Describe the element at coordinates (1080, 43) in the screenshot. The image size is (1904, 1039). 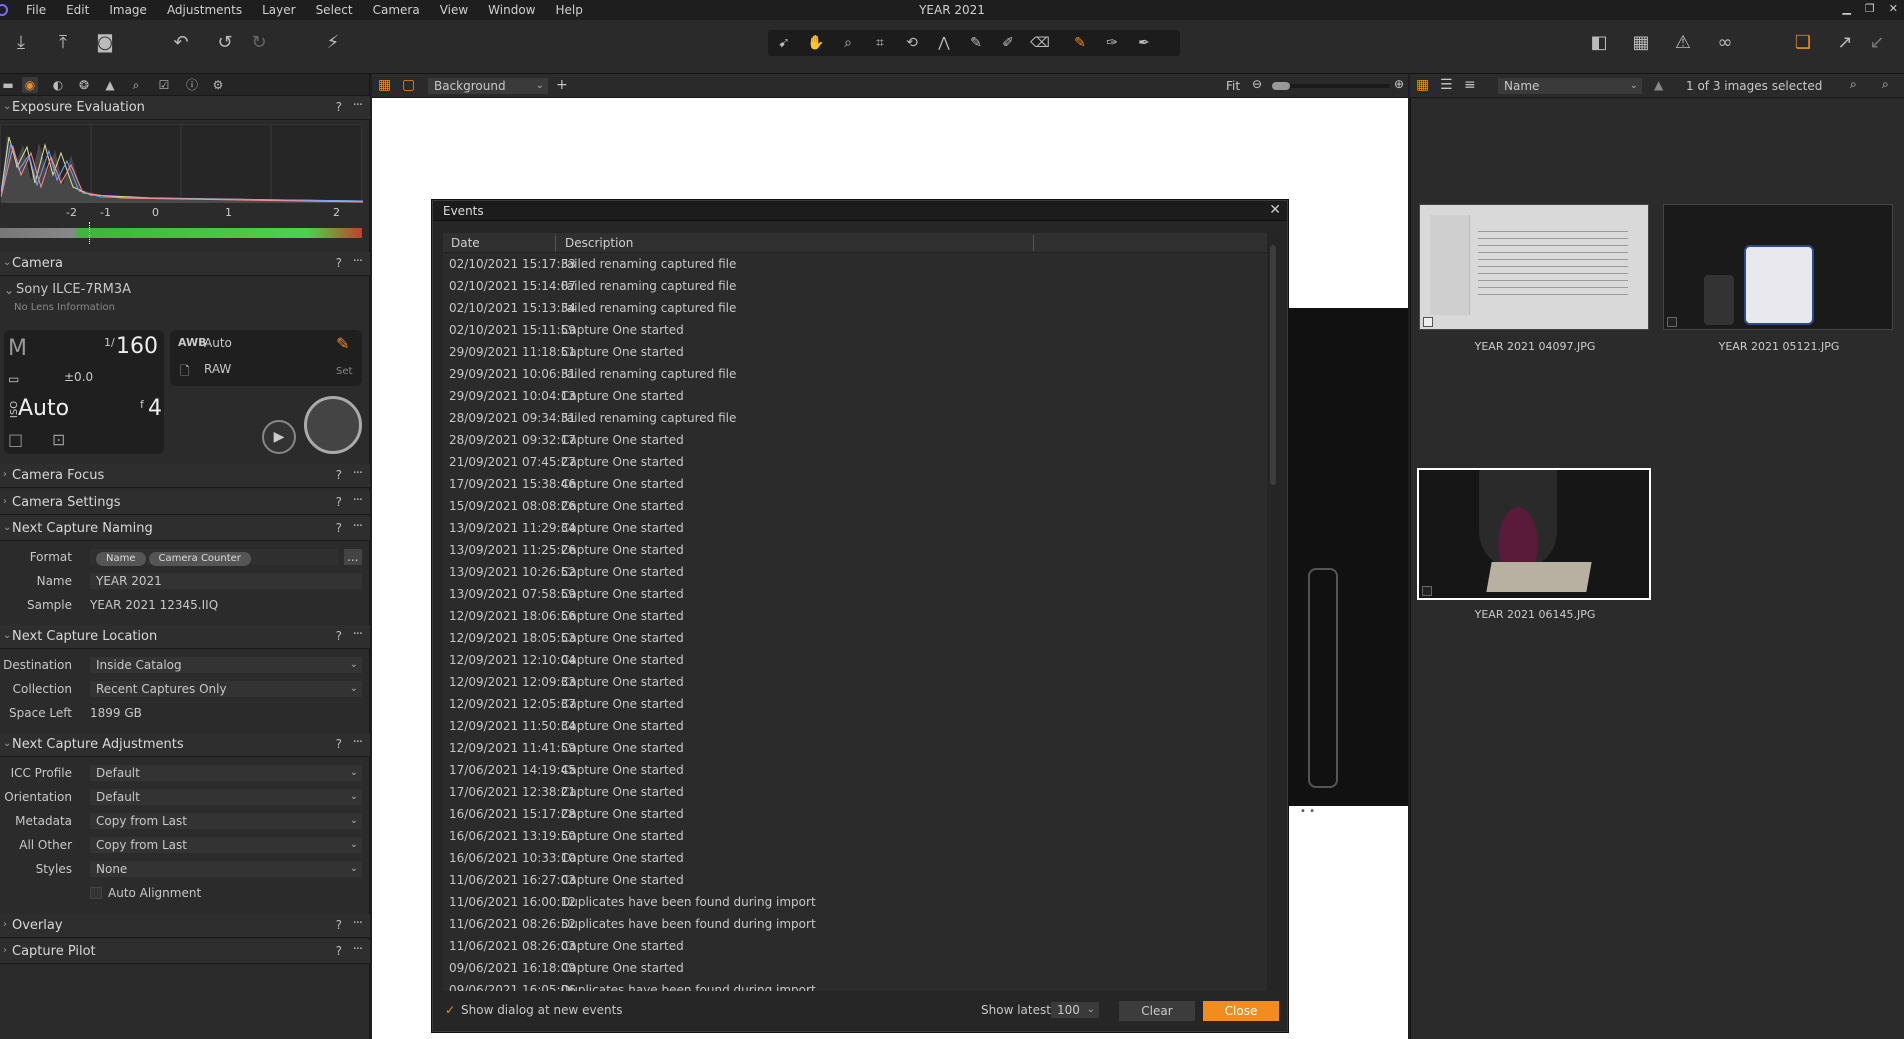
I see `brush-tool-icon: ✎` at that location.